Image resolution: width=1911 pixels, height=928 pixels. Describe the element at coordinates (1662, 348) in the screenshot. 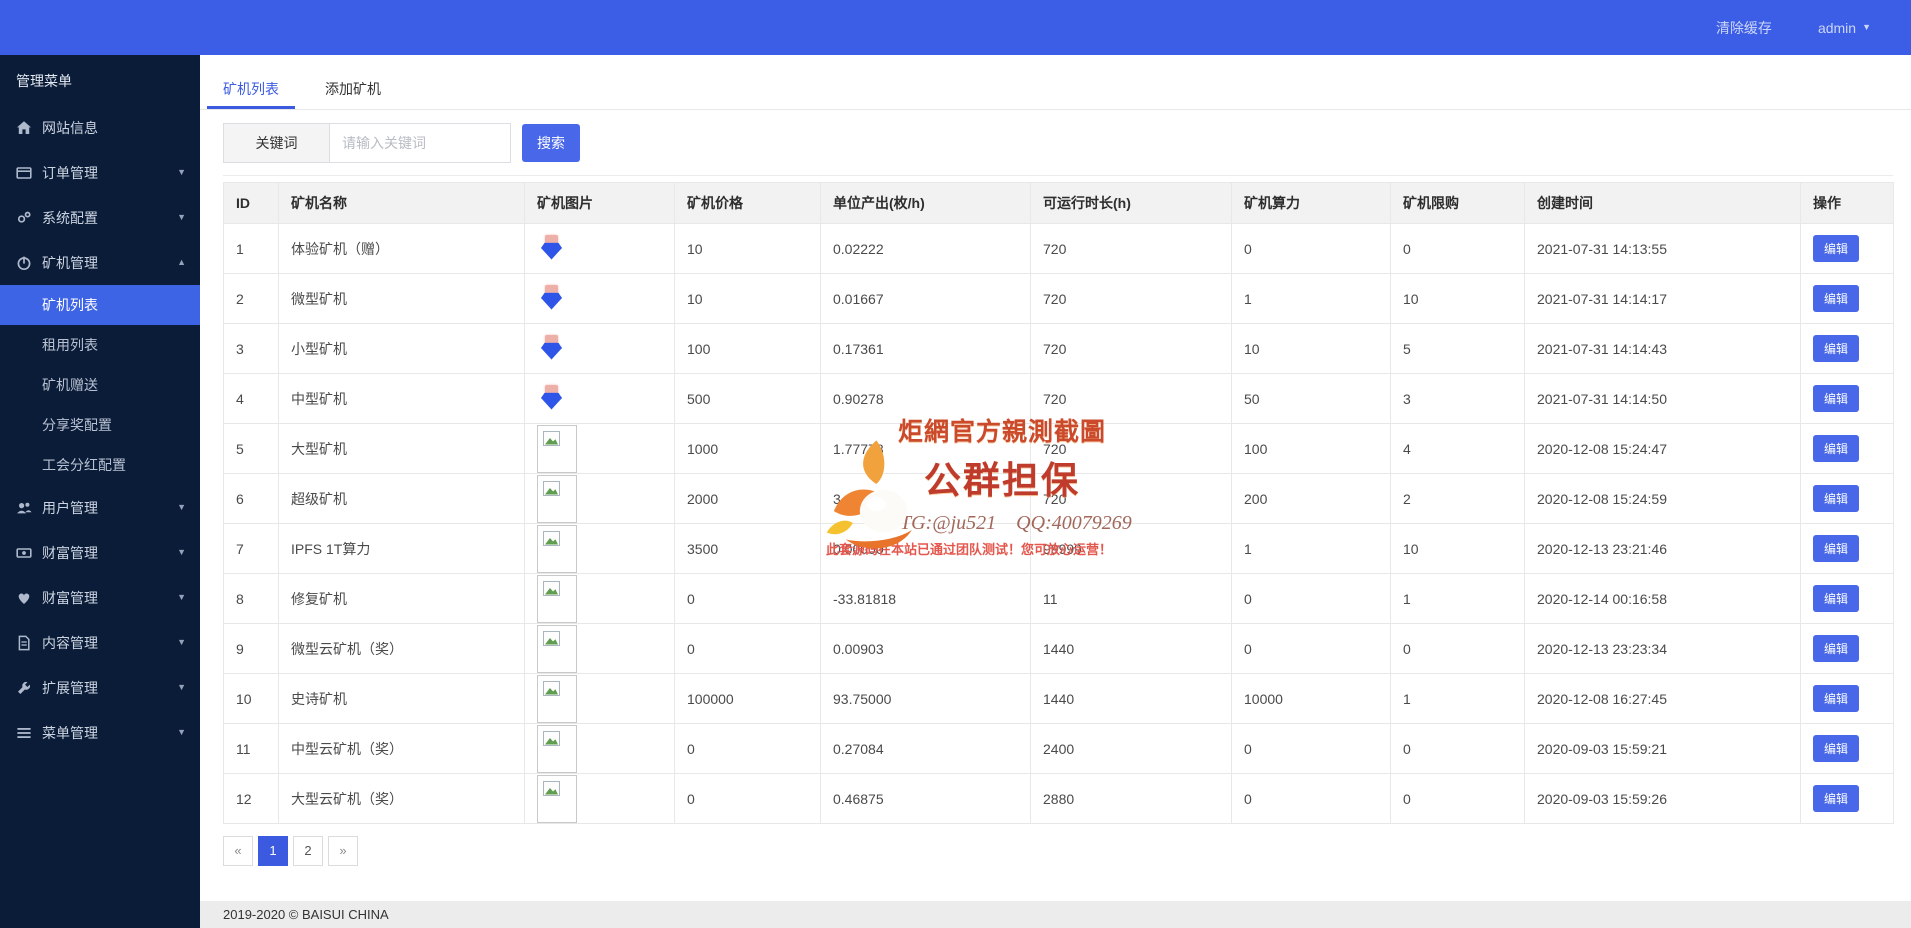

I see `cell-created: 2021-07-31 14:14:43` at that location.